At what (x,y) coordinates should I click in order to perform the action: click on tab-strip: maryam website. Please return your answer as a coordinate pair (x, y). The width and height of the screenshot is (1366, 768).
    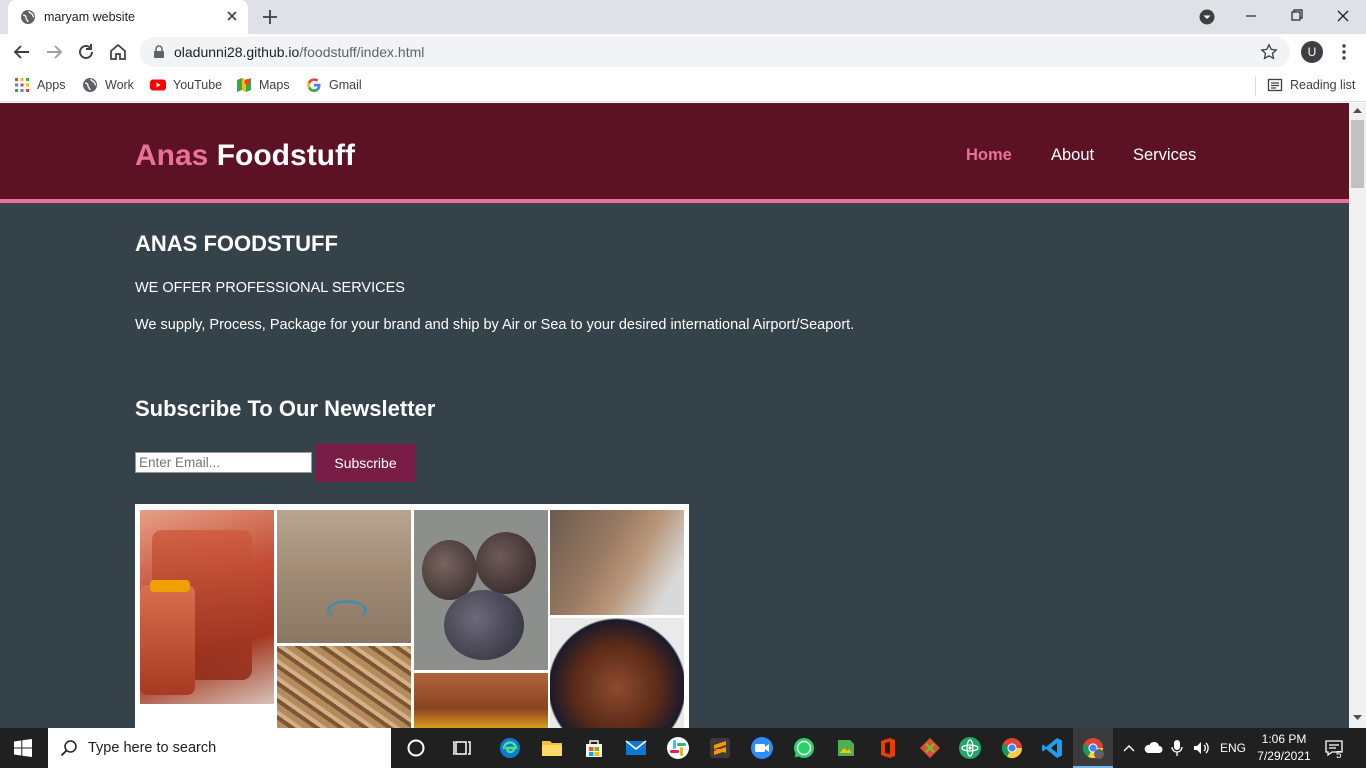
    Looking at the image, I should click on (683, 17).